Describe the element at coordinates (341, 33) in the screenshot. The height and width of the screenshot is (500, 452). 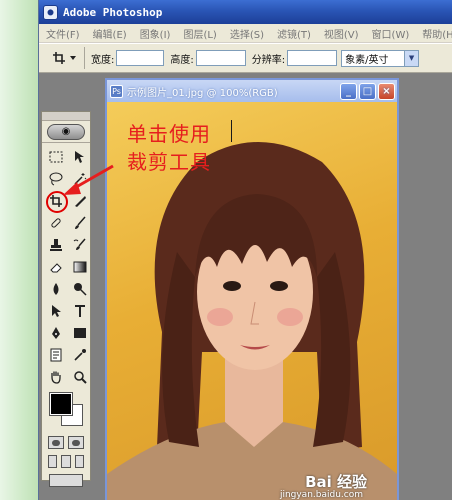
I see `menu-view: 视图(V)` at that location.